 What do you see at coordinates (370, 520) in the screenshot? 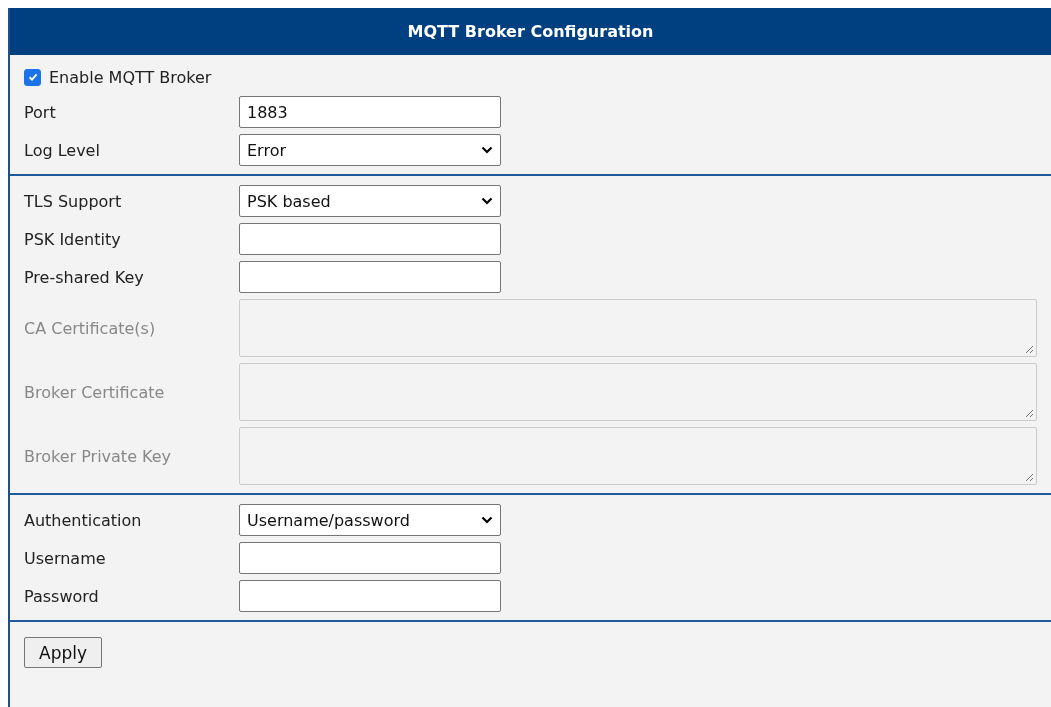
I see `dropdown: Username/password` at bounding box center [370, 520].